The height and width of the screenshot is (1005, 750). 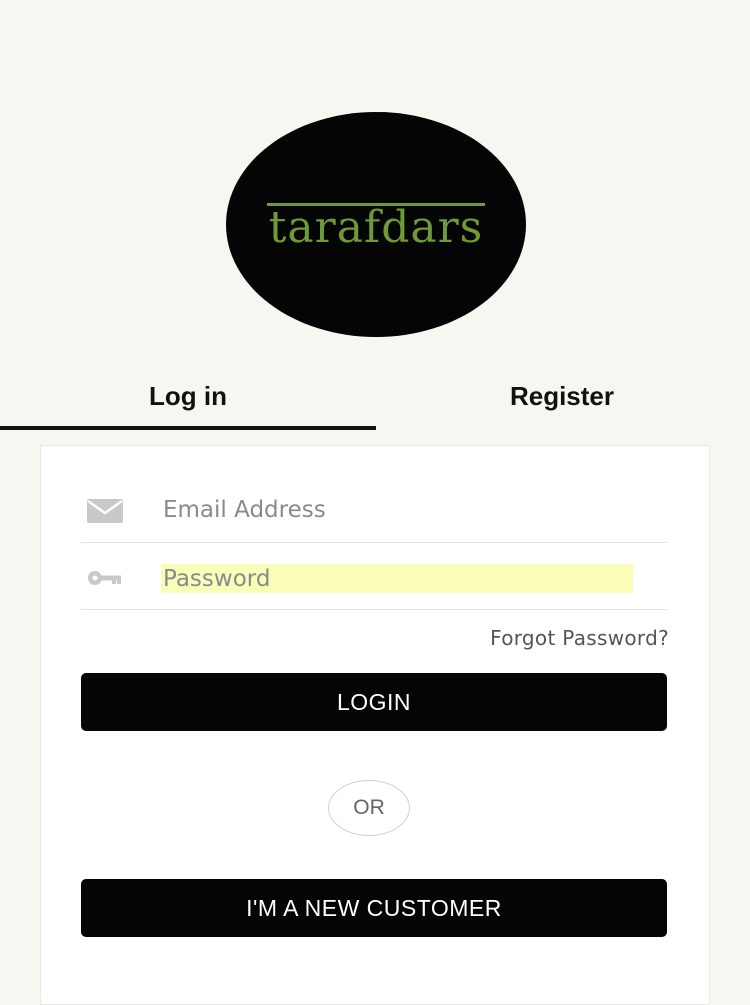 I want to click on key-icon, so click(x=105, y=578).